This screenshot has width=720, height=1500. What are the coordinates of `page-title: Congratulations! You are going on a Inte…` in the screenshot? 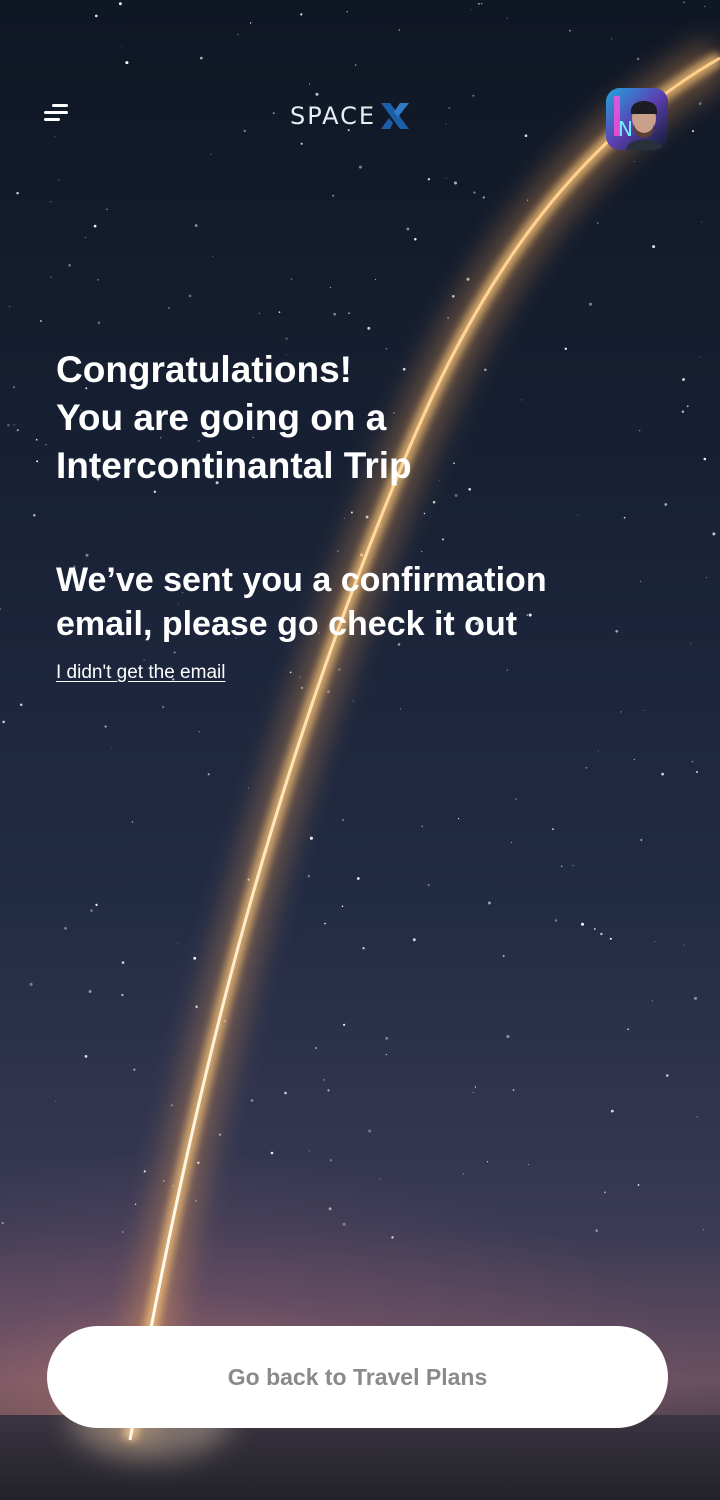 It's located at (361, 418).